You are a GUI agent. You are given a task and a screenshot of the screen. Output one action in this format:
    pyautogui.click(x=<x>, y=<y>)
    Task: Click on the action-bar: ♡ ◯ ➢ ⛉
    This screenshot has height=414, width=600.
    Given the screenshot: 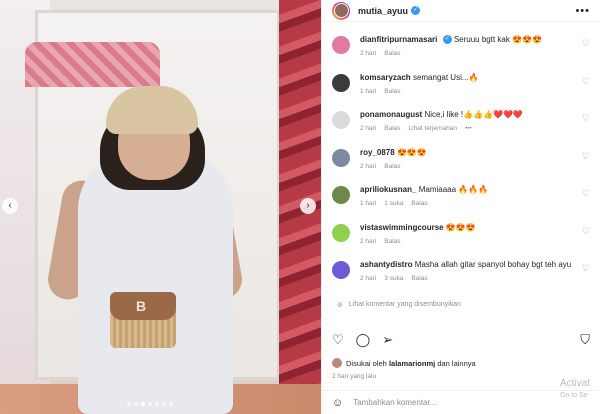 What is the action you would take?
    pyautogui.click(x=461, y=340)
    